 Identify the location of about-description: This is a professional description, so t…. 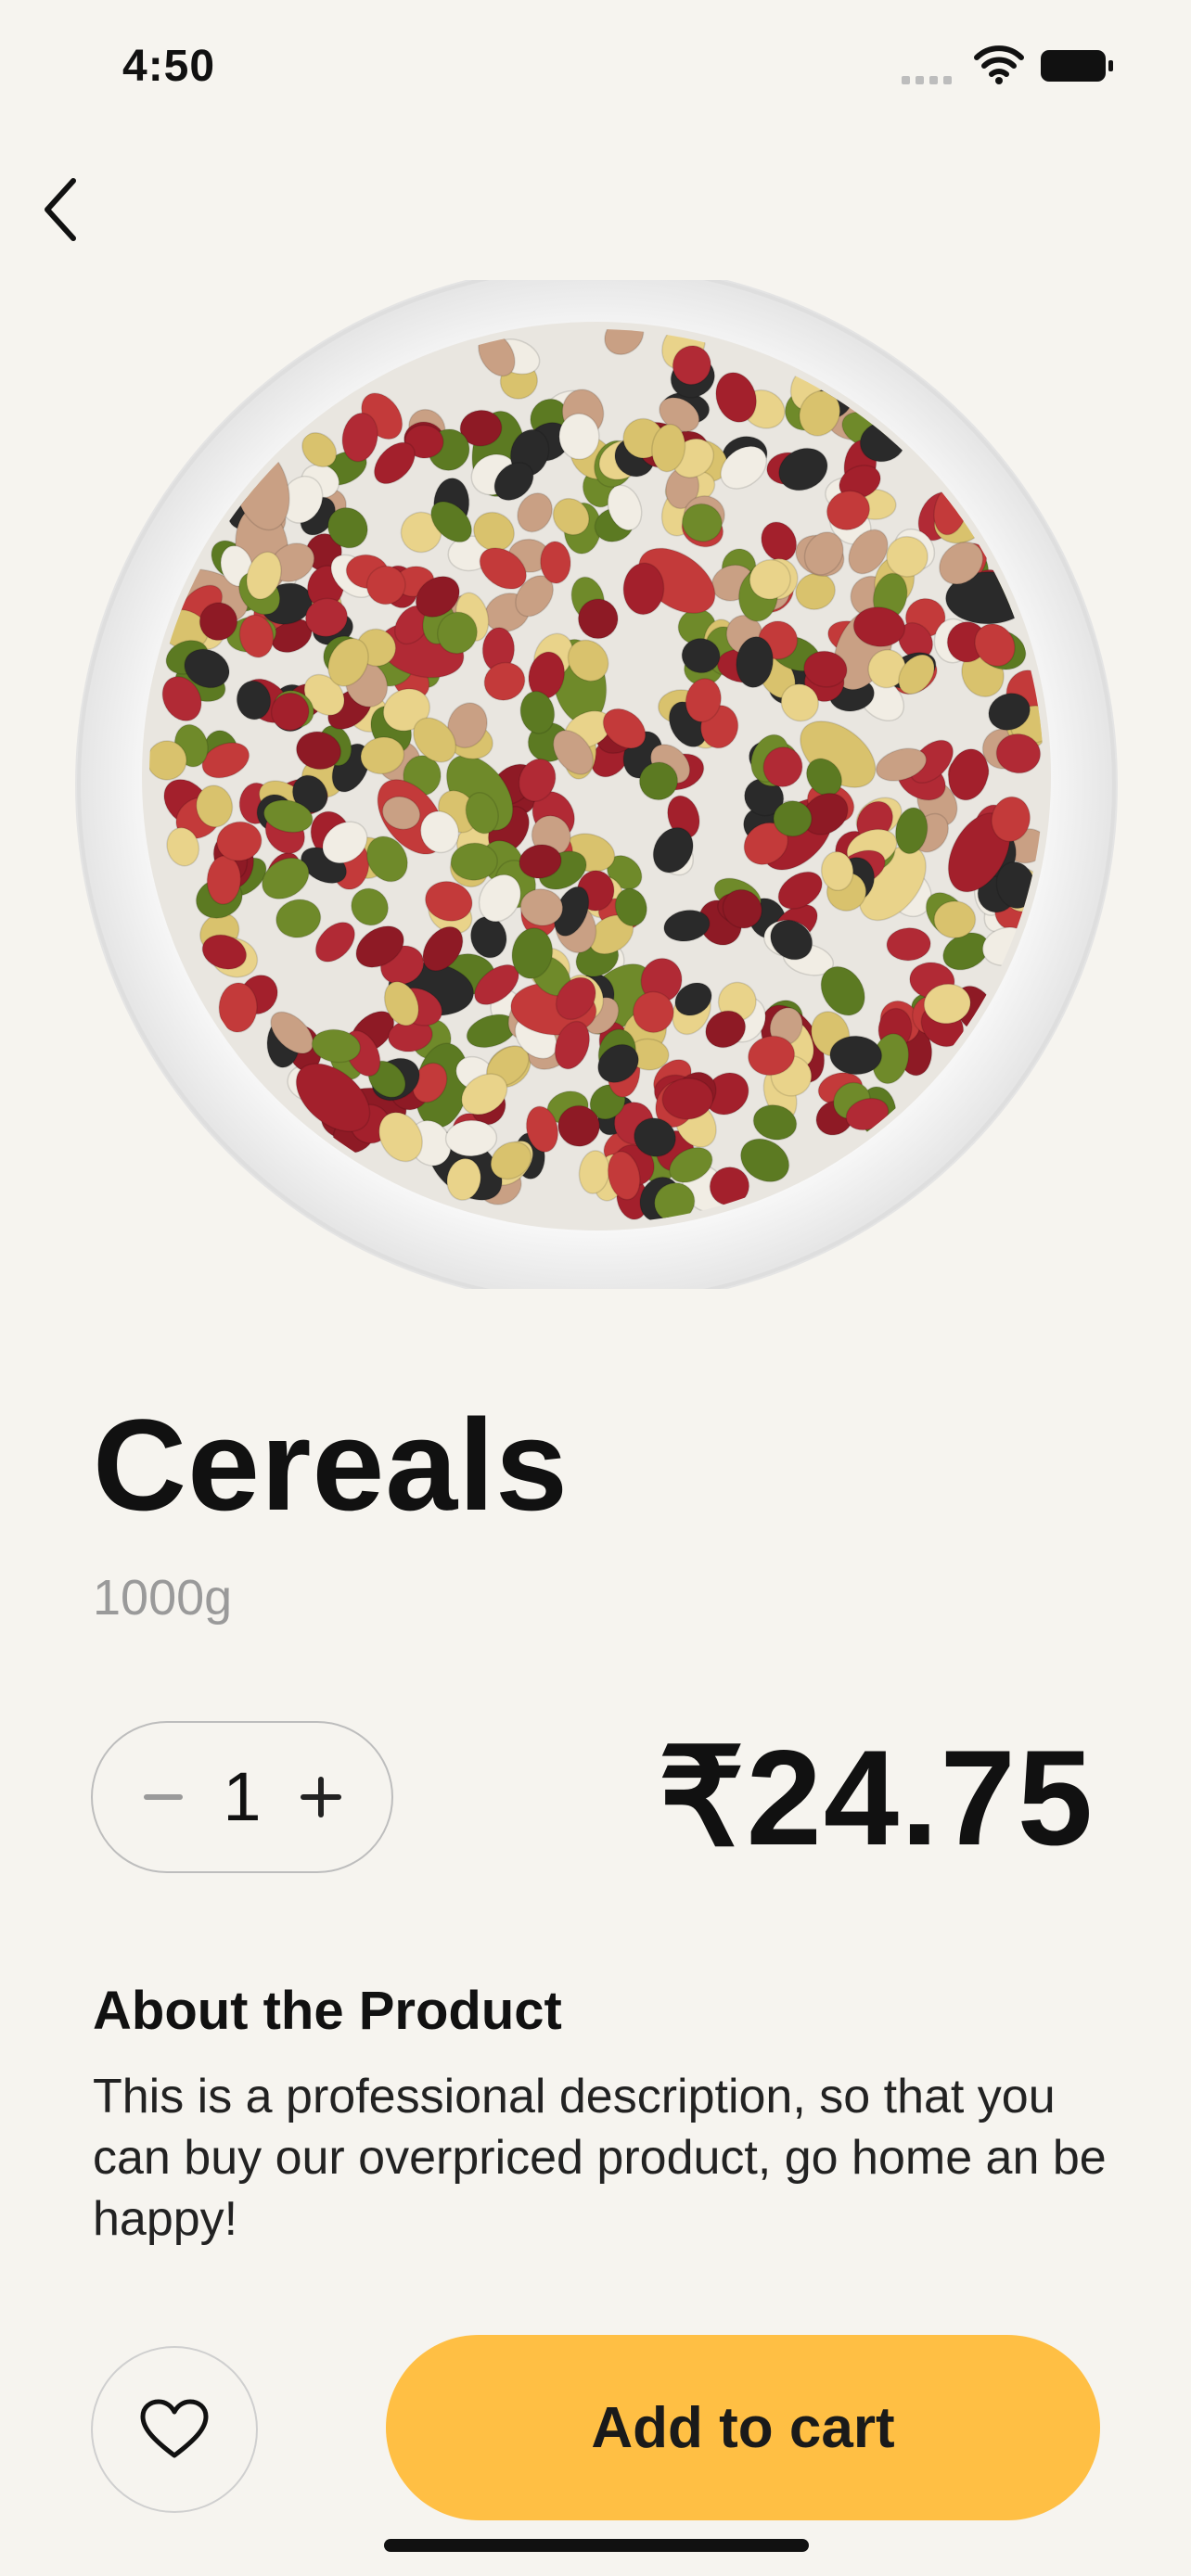
(600, 2158).